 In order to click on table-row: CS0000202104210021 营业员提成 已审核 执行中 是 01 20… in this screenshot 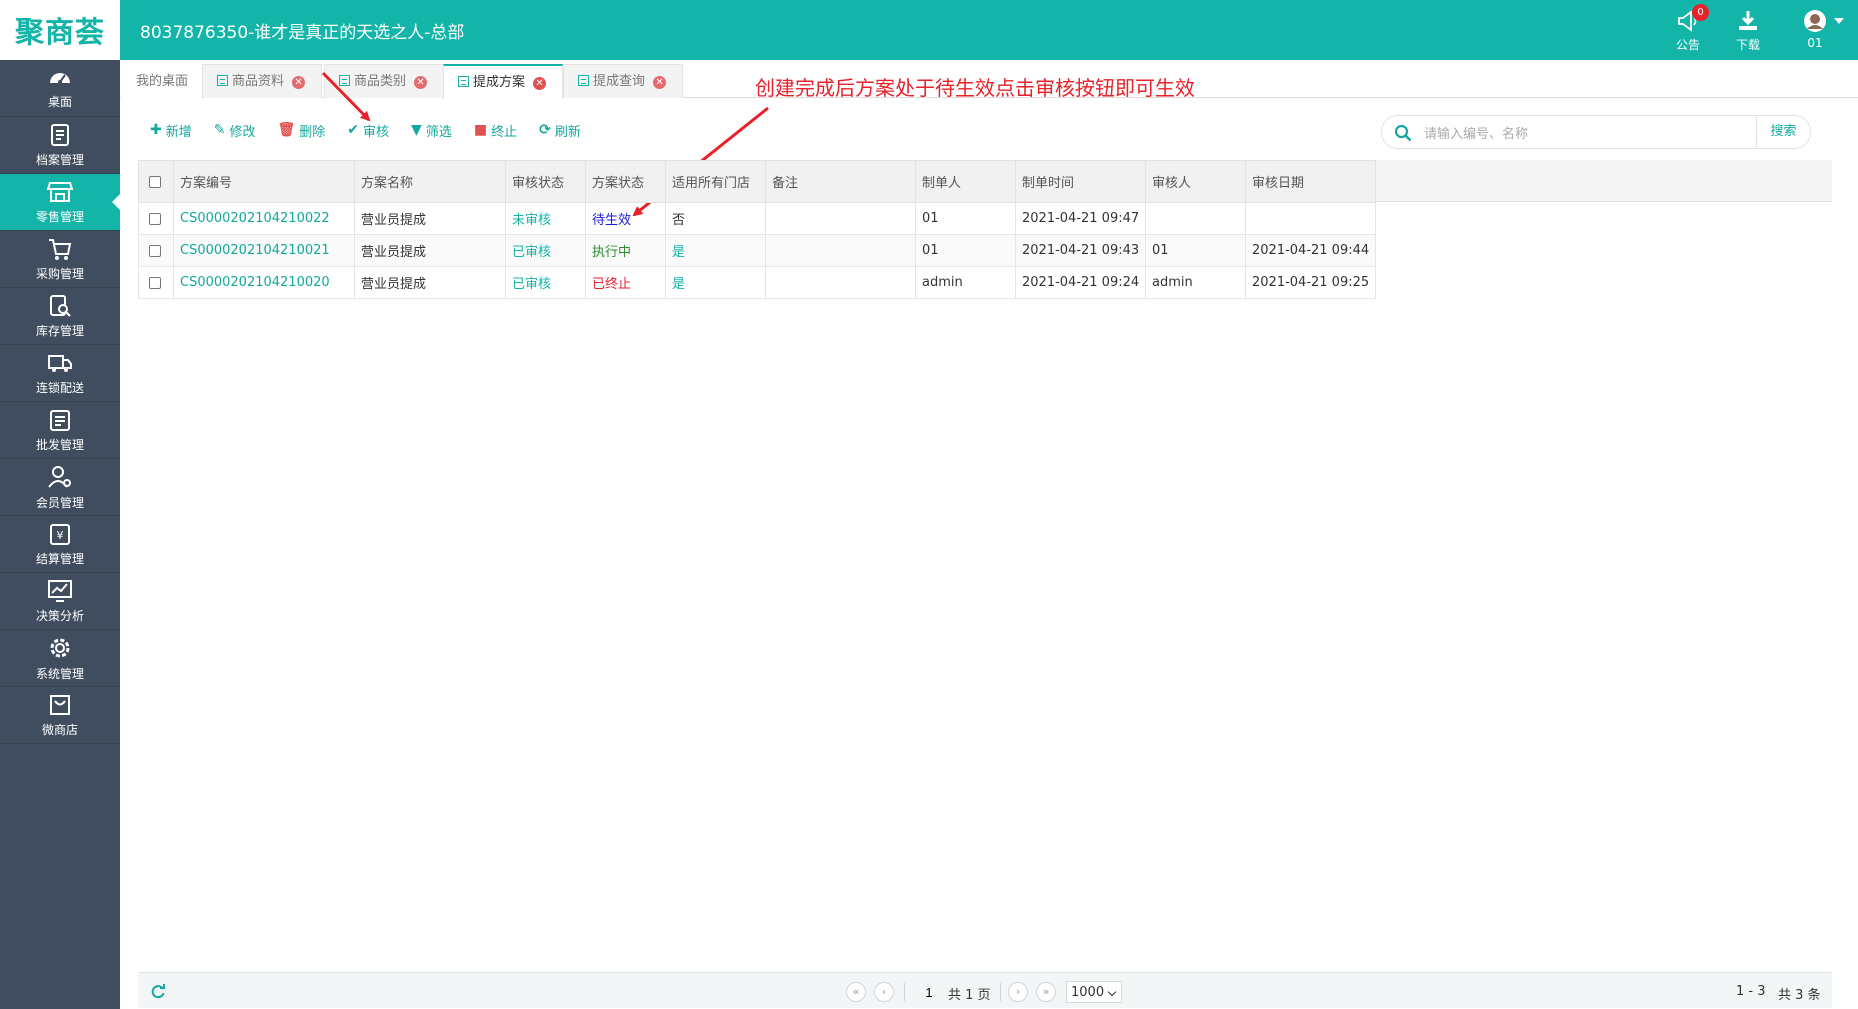, I will do `click(757, 250)`.